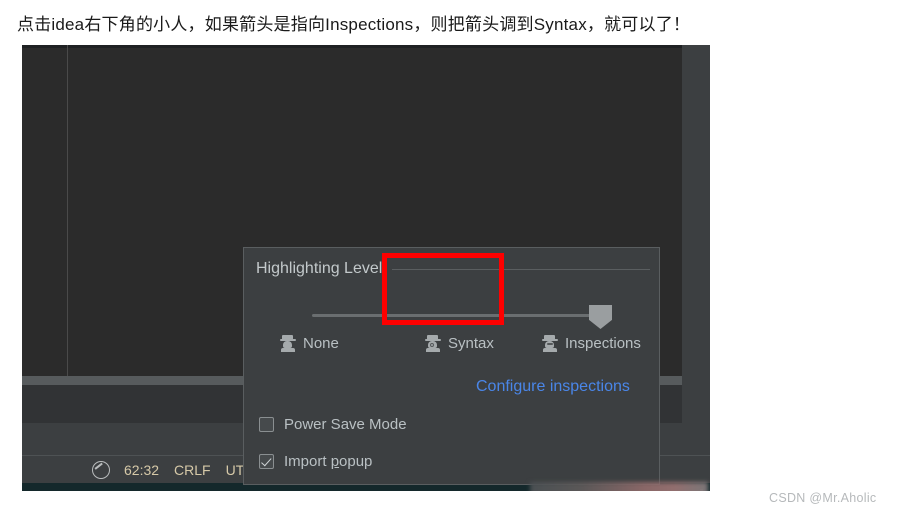  I want to click on import-popup-label: Import popup, so click(328, 461).